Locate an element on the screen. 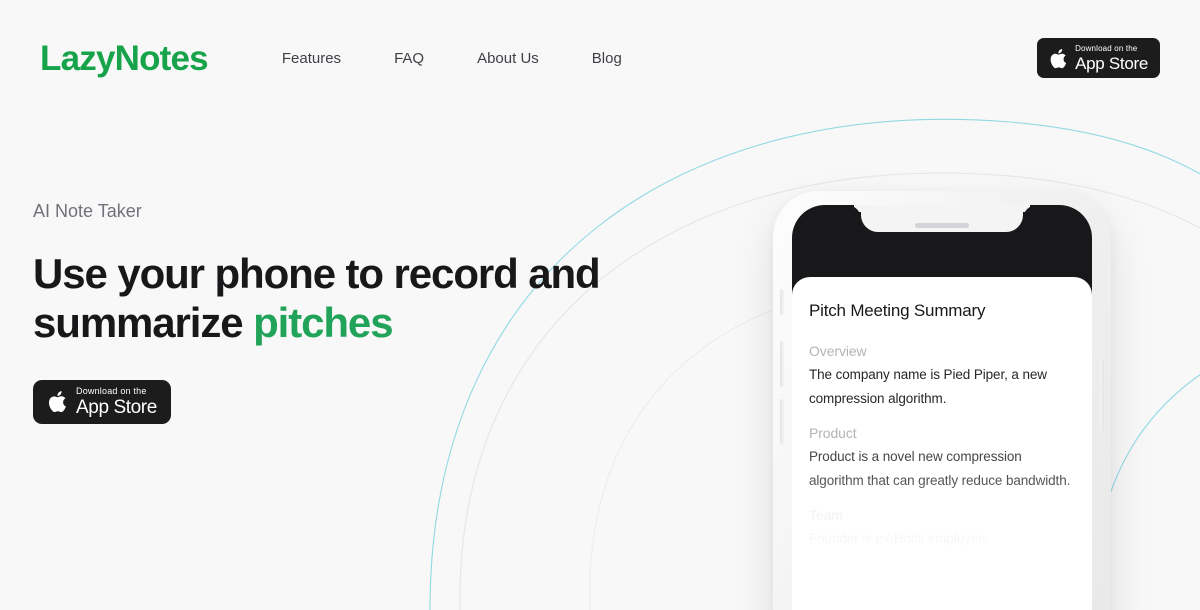 This screenshot has height=610, width=1200. hero-app-store-text: Download on the App Store is located at coordinates (116, 401).